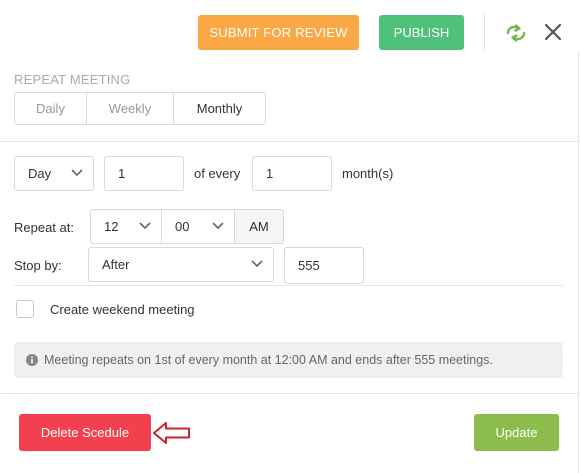 The image size is (580, 473). What do you see at coordinates (40, 173) in the screenshot?
I see `unit-select-value: Day` at bounding box center [40, 173].